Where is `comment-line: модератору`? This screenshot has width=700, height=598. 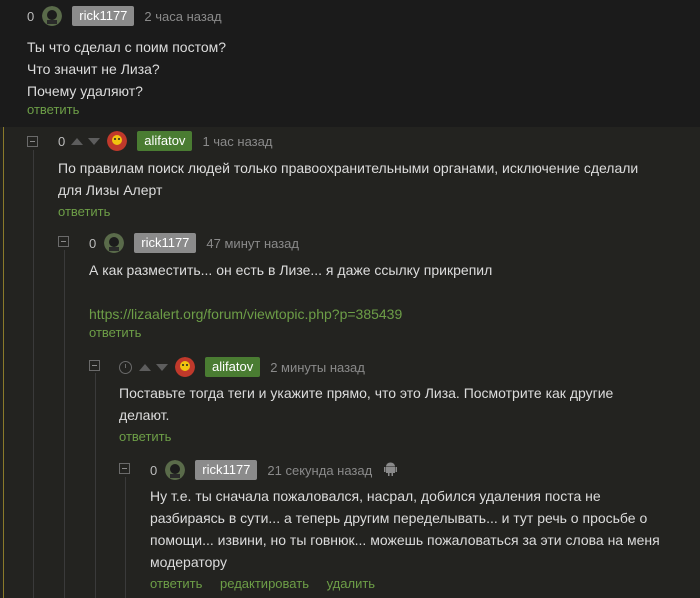 comment-line: модератору is located at coordinates (188, 562).